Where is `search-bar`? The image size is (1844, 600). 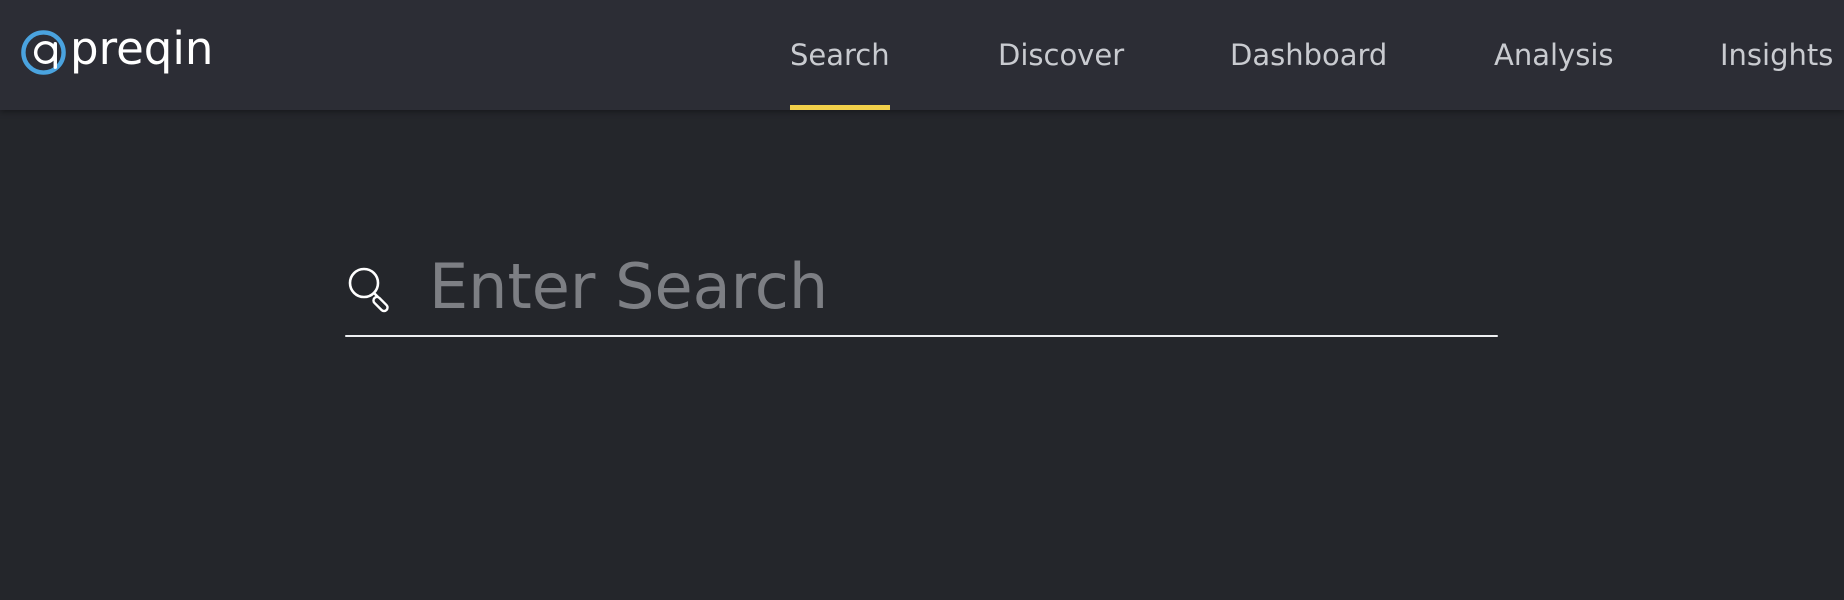 search-bar is located at coordinates (921, 290).